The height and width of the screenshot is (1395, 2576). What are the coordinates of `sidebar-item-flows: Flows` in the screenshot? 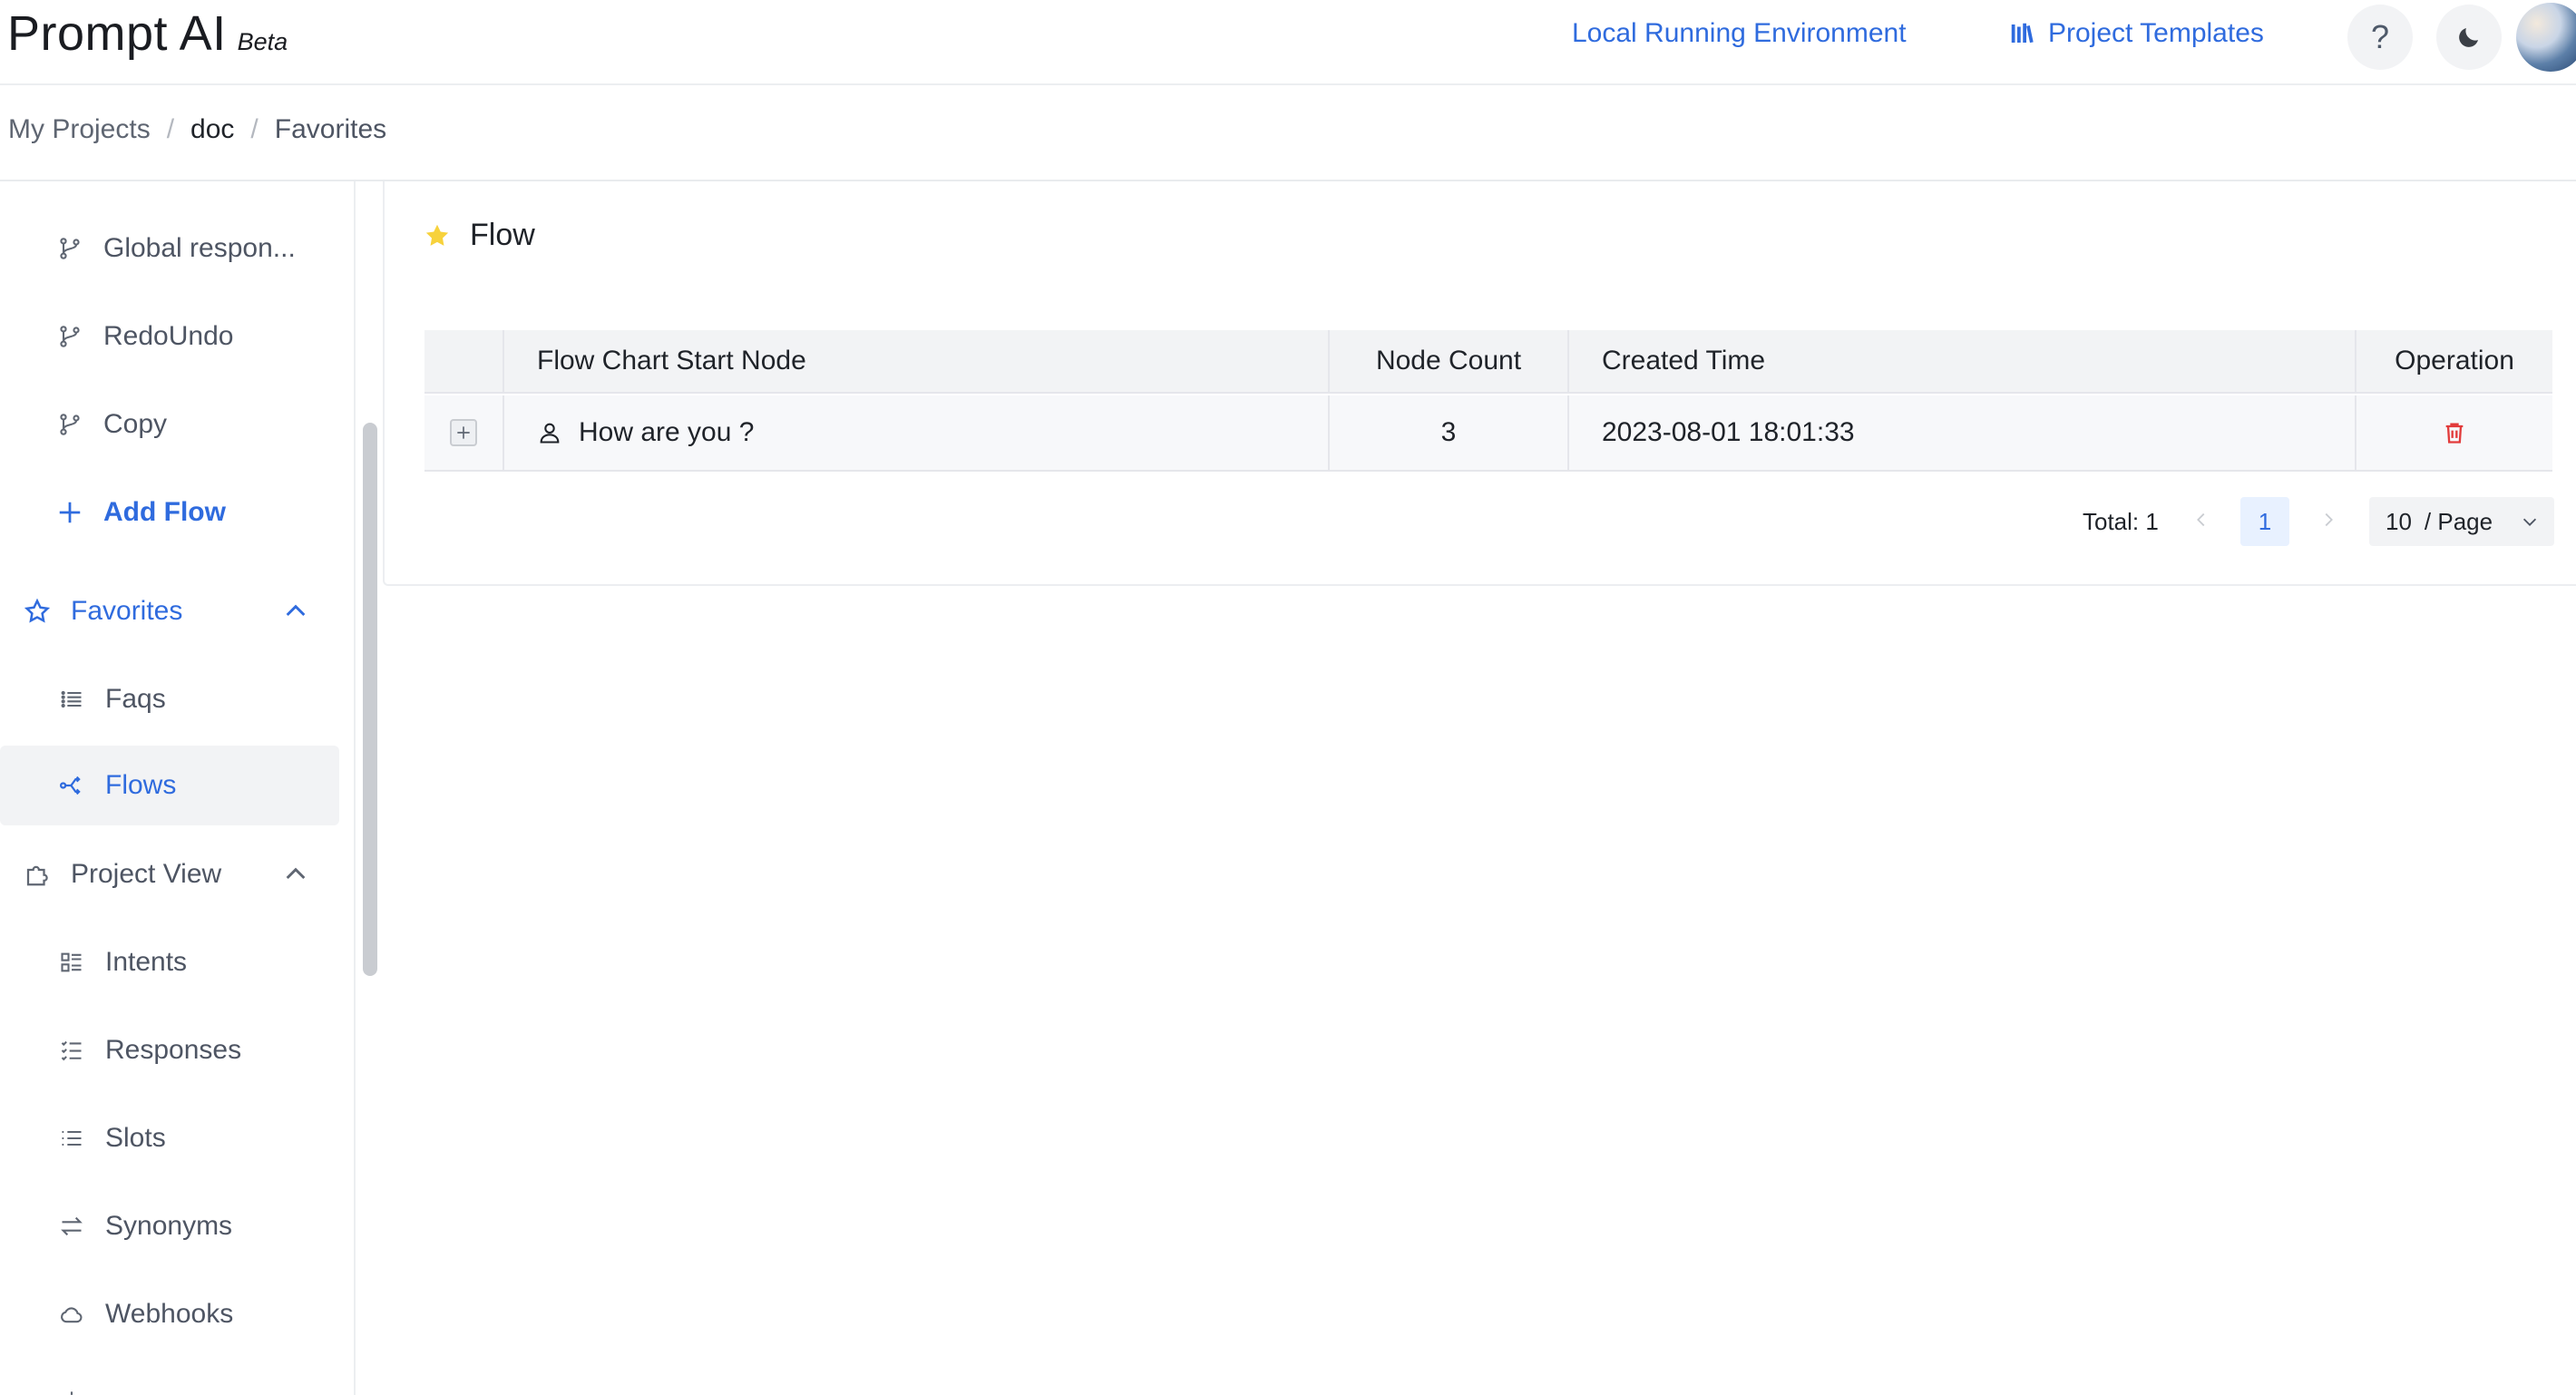 It's located at (169, 785).